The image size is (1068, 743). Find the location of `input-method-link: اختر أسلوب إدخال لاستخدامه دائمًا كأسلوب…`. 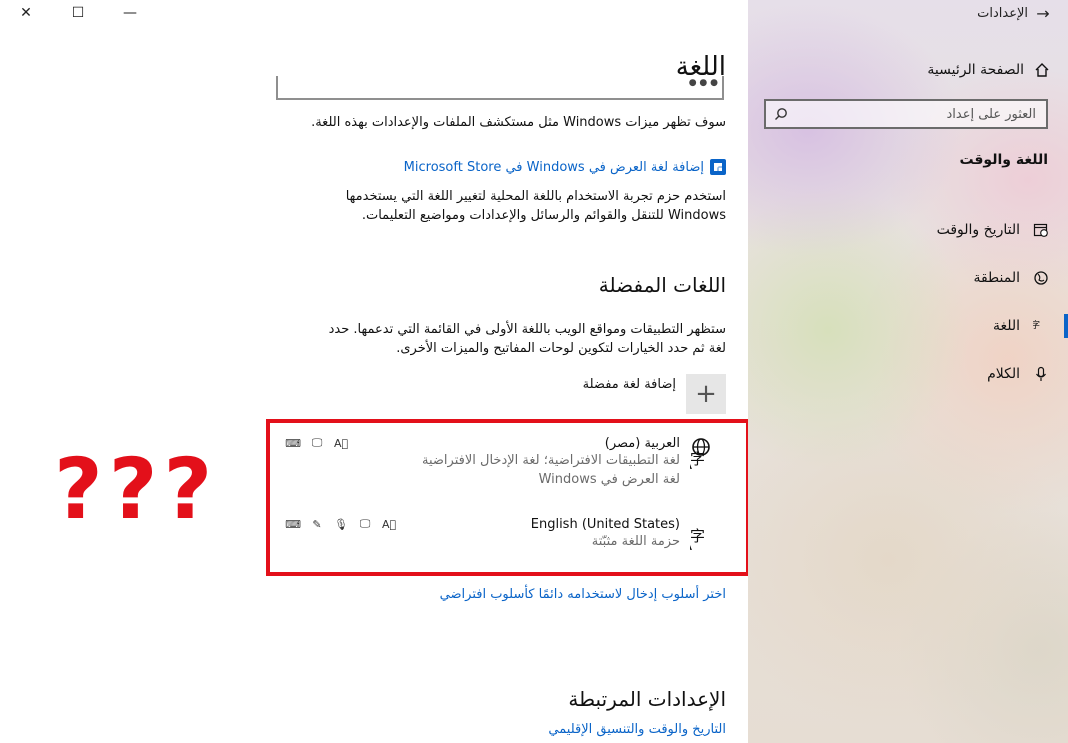

input-method-link: اختر أسلوب إدخال لاستخدامه دائمًا كأسلوب… is located at coordinates (583, 594).